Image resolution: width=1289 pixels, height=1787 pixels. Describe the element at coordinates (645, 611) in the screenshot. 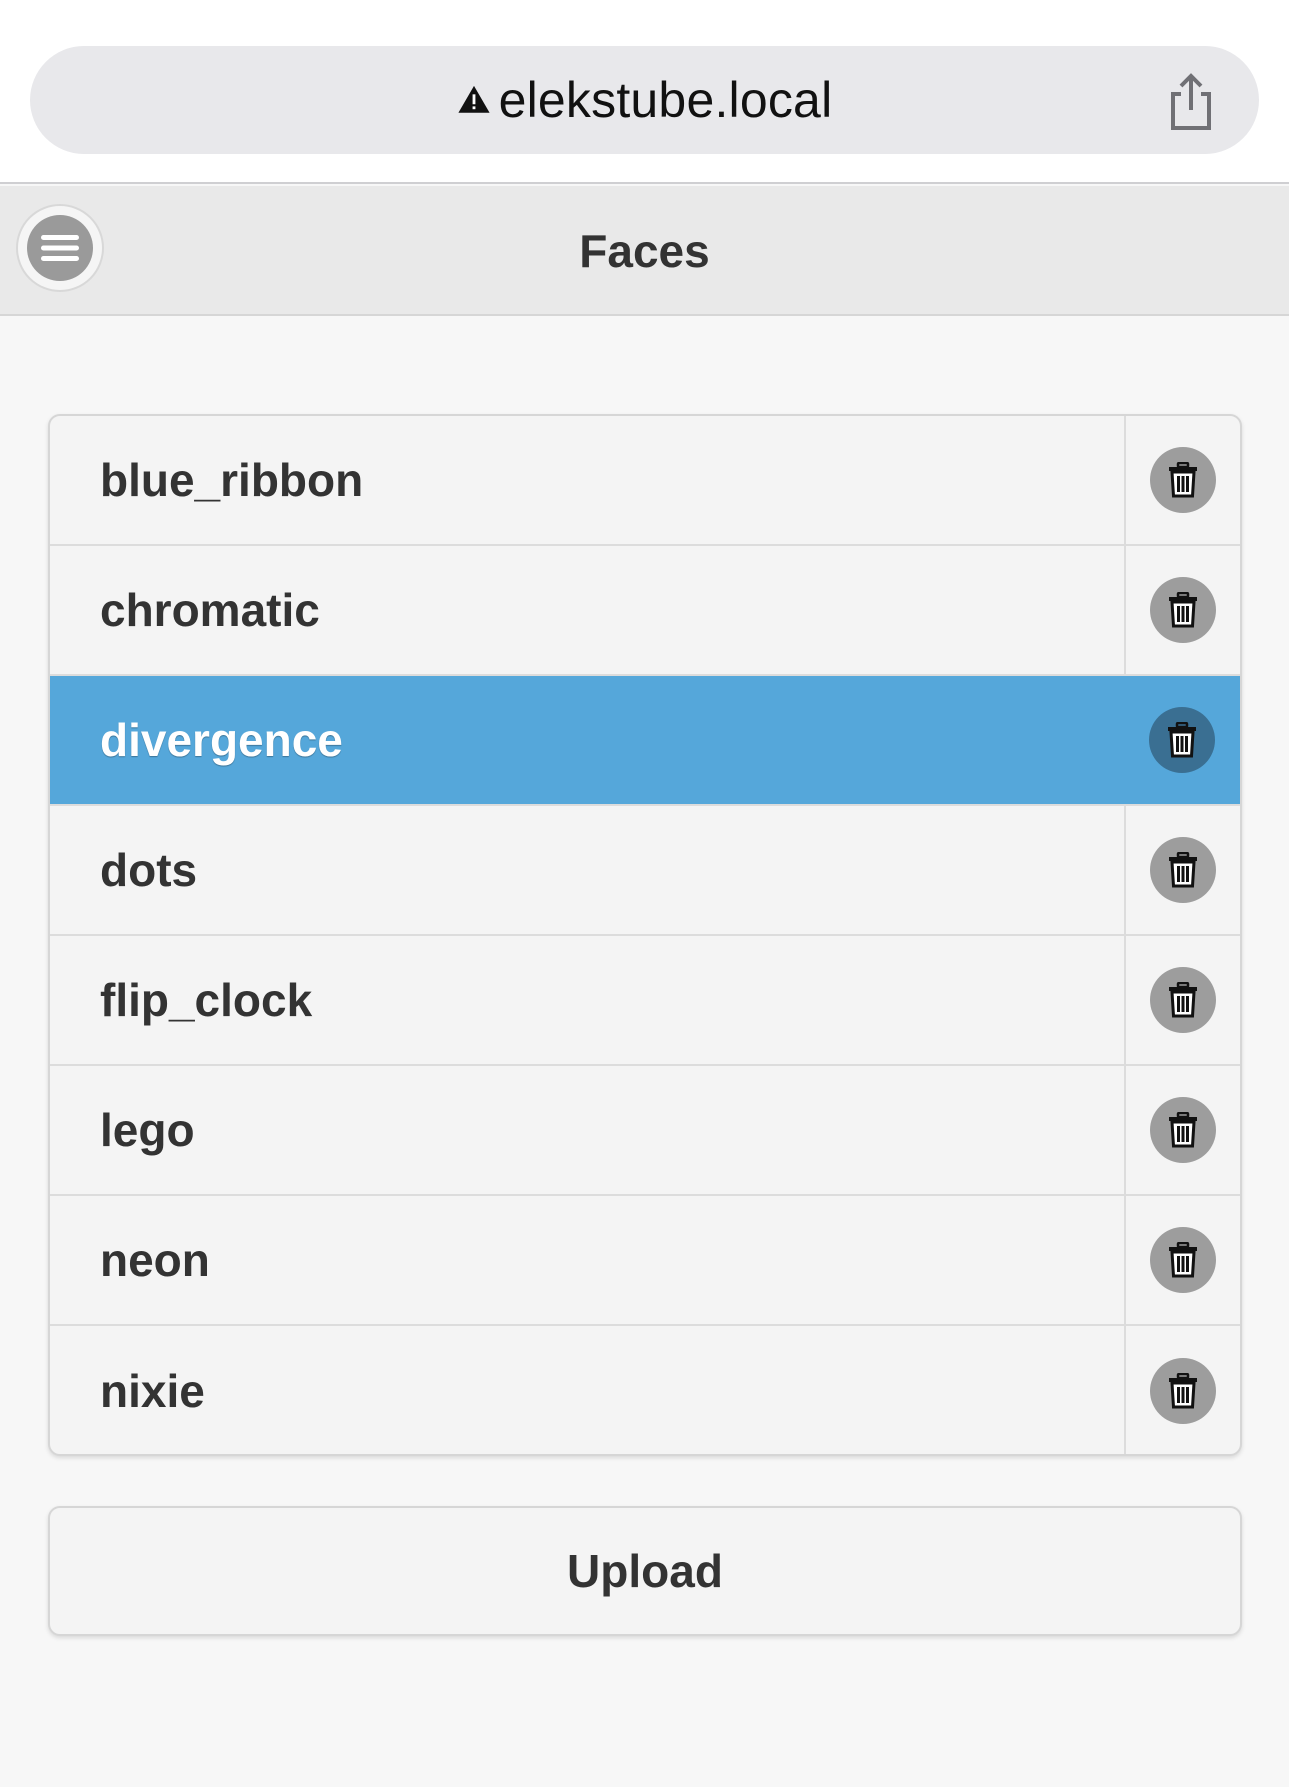

I see `face-row-chromatic: chromatic` at that location.